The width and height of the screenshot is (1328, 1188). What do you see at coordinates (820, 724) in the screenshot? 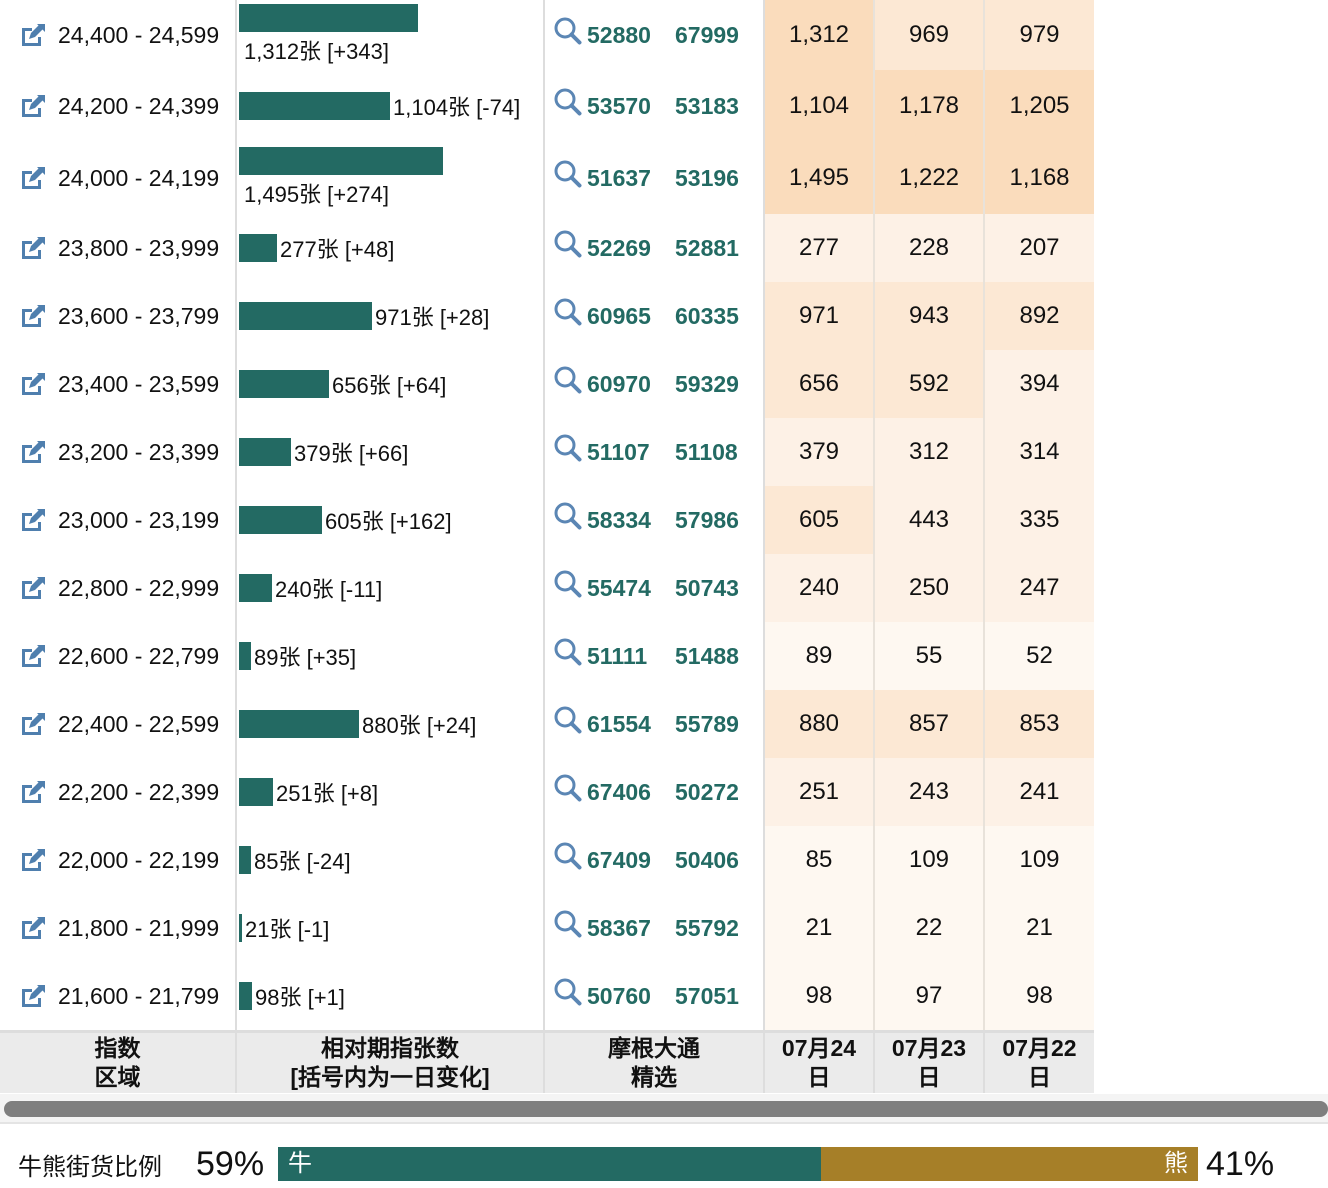
I see `date-1-value: 880` at bounding box center [820, 724].